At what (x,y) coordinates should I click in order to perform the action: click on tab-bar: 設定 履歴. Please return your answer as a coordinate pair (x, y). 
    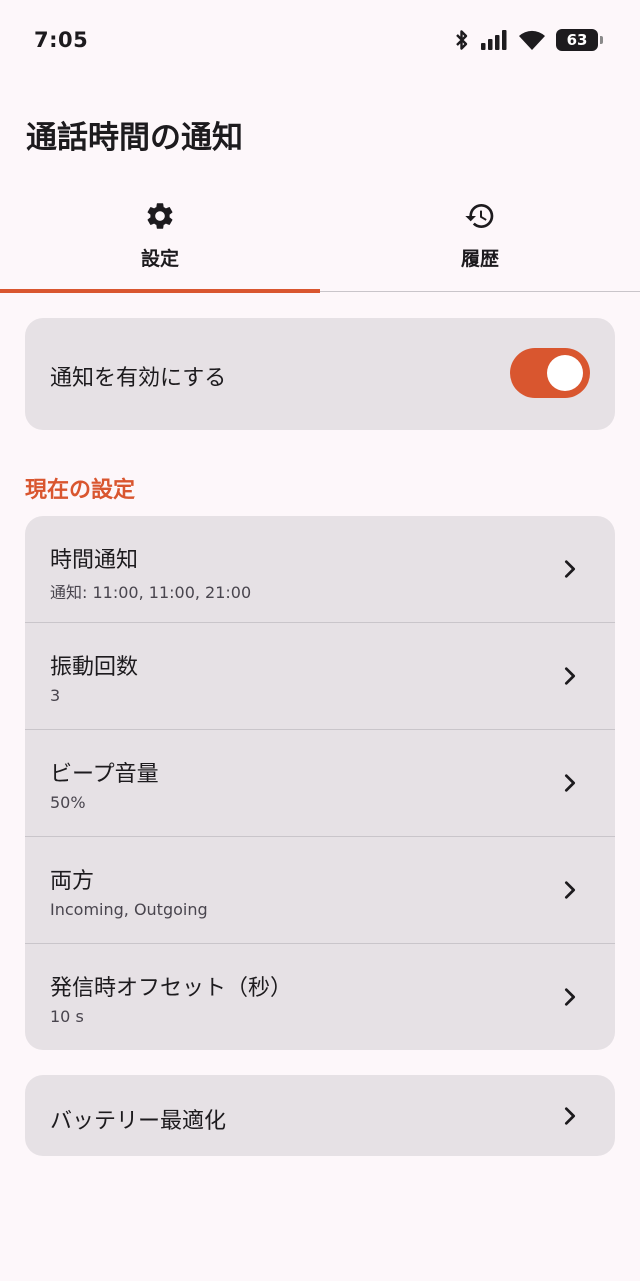
    Looking at the image, I should click on (320, 241).